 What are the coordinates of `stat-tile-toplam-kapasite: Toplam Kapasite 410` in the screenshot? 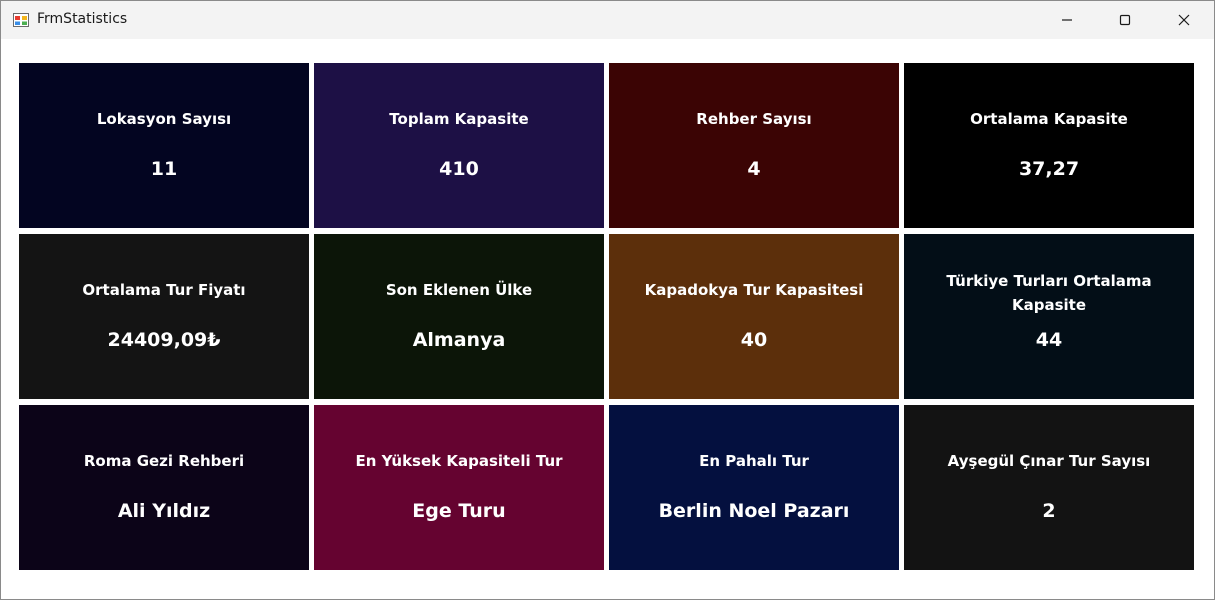 It's located at (459, 145).